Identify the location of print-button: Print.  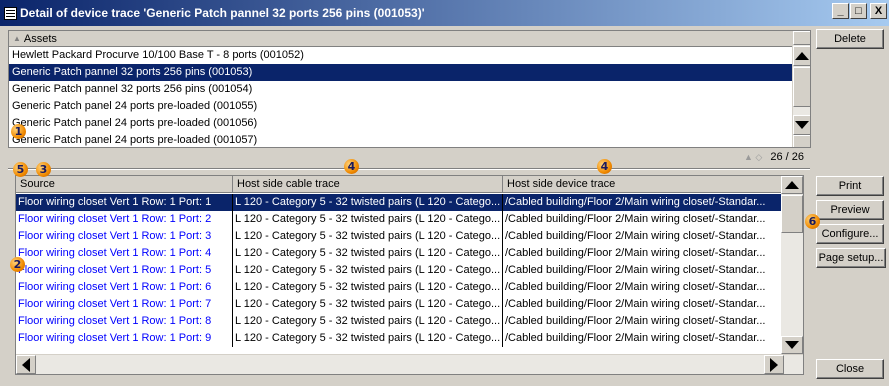
(850, 186).